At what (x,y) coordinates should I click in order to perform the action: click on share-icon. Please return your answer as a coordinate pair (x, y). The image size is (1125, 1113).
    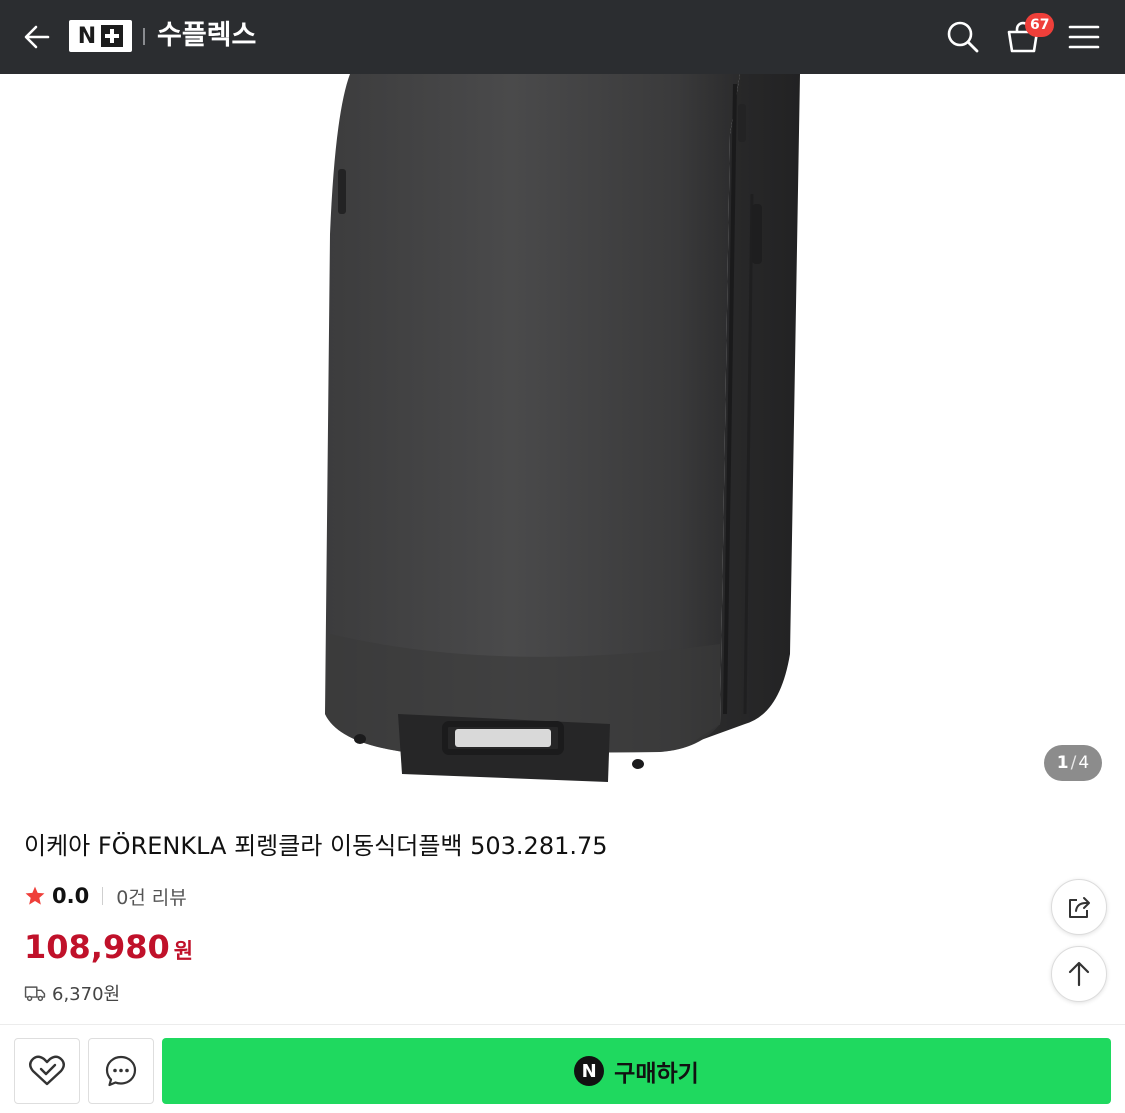
    Looking at the image, I should click on (1079, 907).